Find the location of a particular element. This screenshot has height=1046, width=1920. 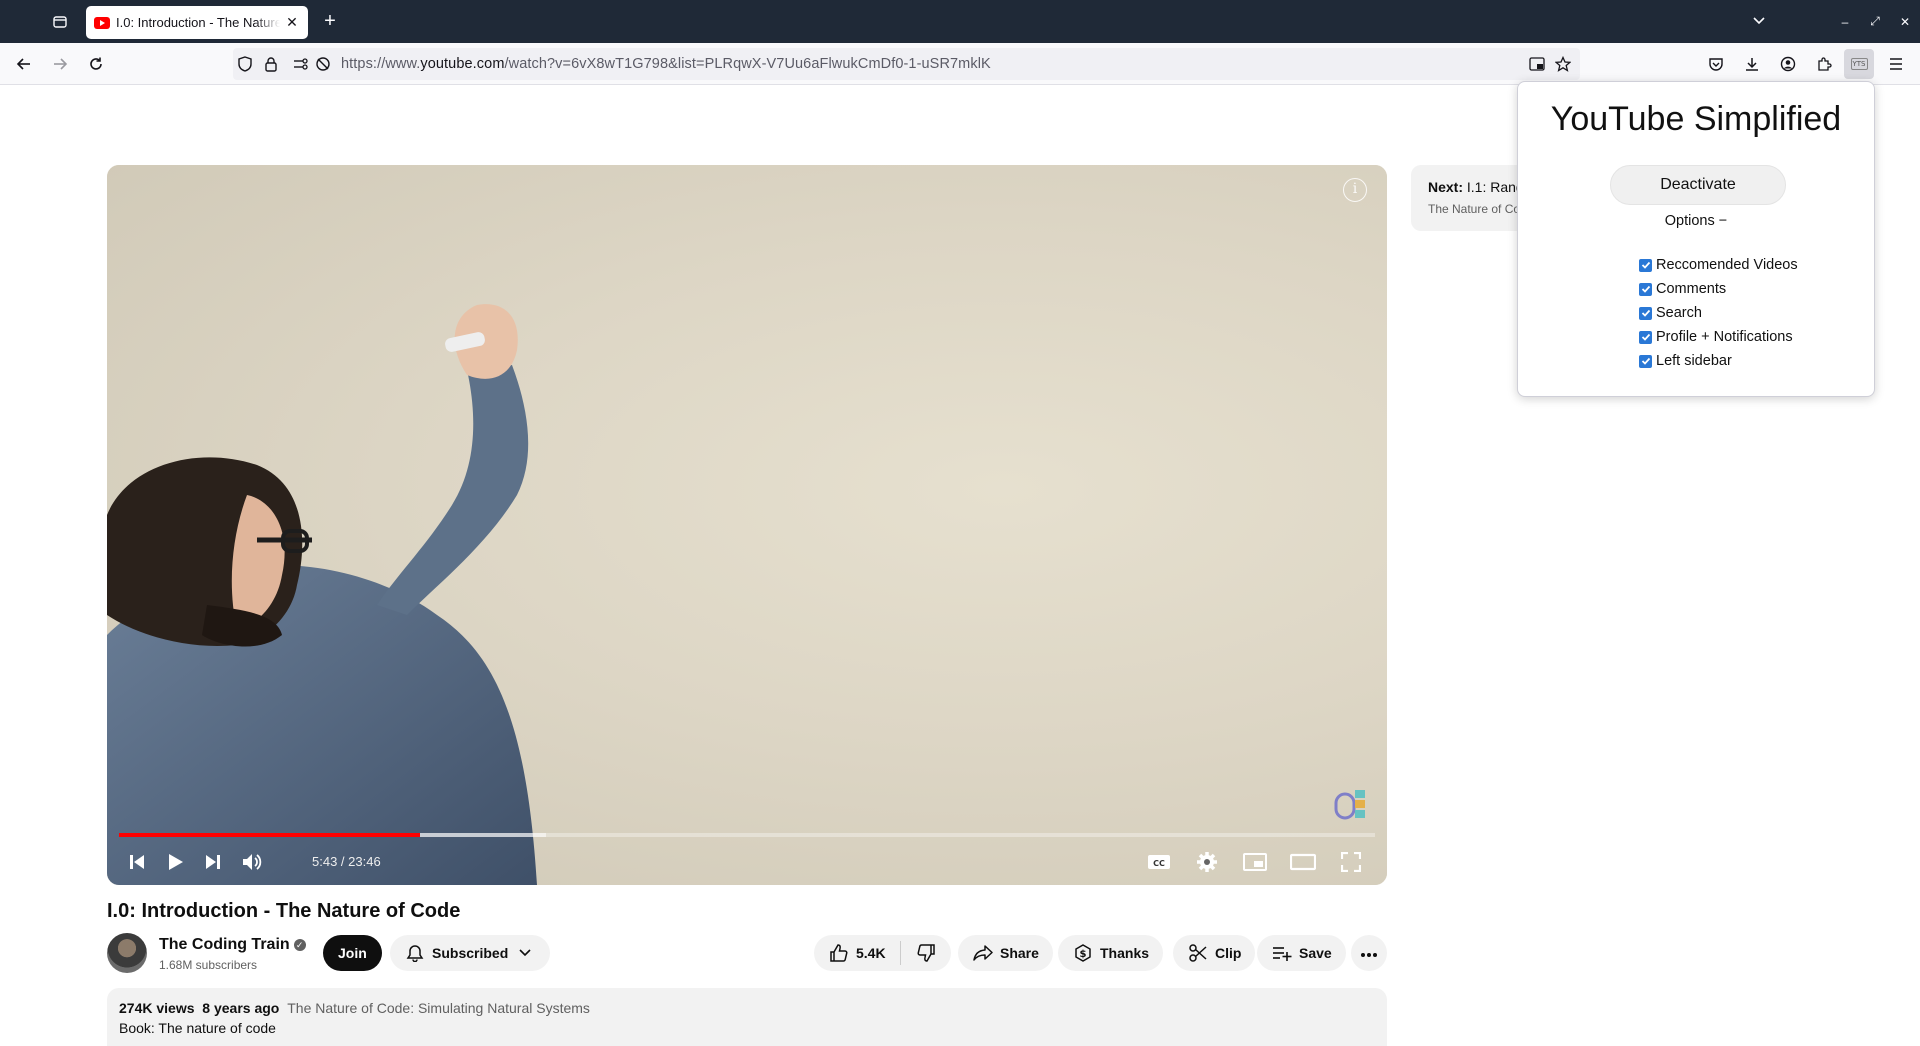

option-recommended-videos: Reccomended Videos is located at coordinates (1718, 265).